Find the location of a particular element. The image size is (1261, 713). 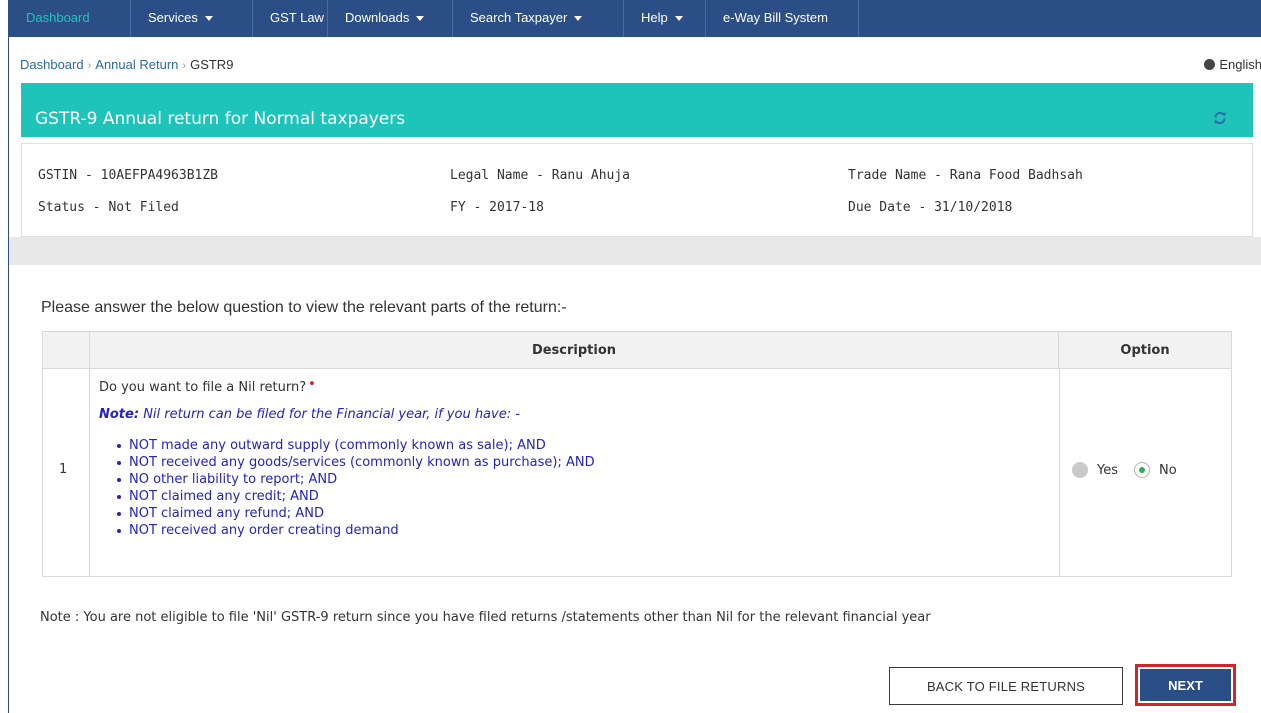

list-item: NO other liability to report; AND is located at coordinates (356, 479).